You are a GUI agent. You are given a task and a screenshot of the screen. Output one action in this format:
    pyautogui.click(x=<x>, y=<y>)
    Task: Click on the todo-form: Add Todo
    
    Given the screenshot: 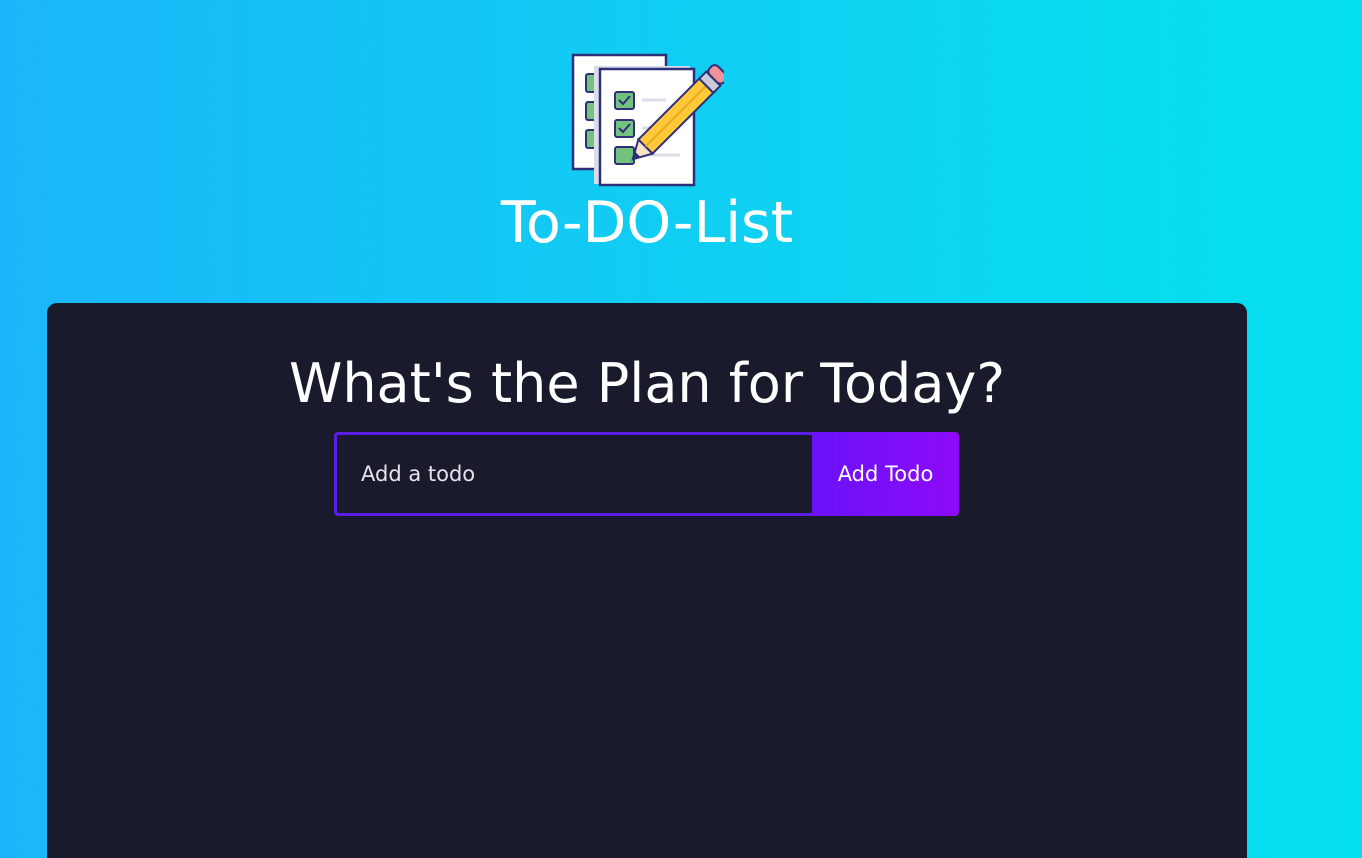 What is the action you would take?
    pyautogui.click(x=646, y=474)
    